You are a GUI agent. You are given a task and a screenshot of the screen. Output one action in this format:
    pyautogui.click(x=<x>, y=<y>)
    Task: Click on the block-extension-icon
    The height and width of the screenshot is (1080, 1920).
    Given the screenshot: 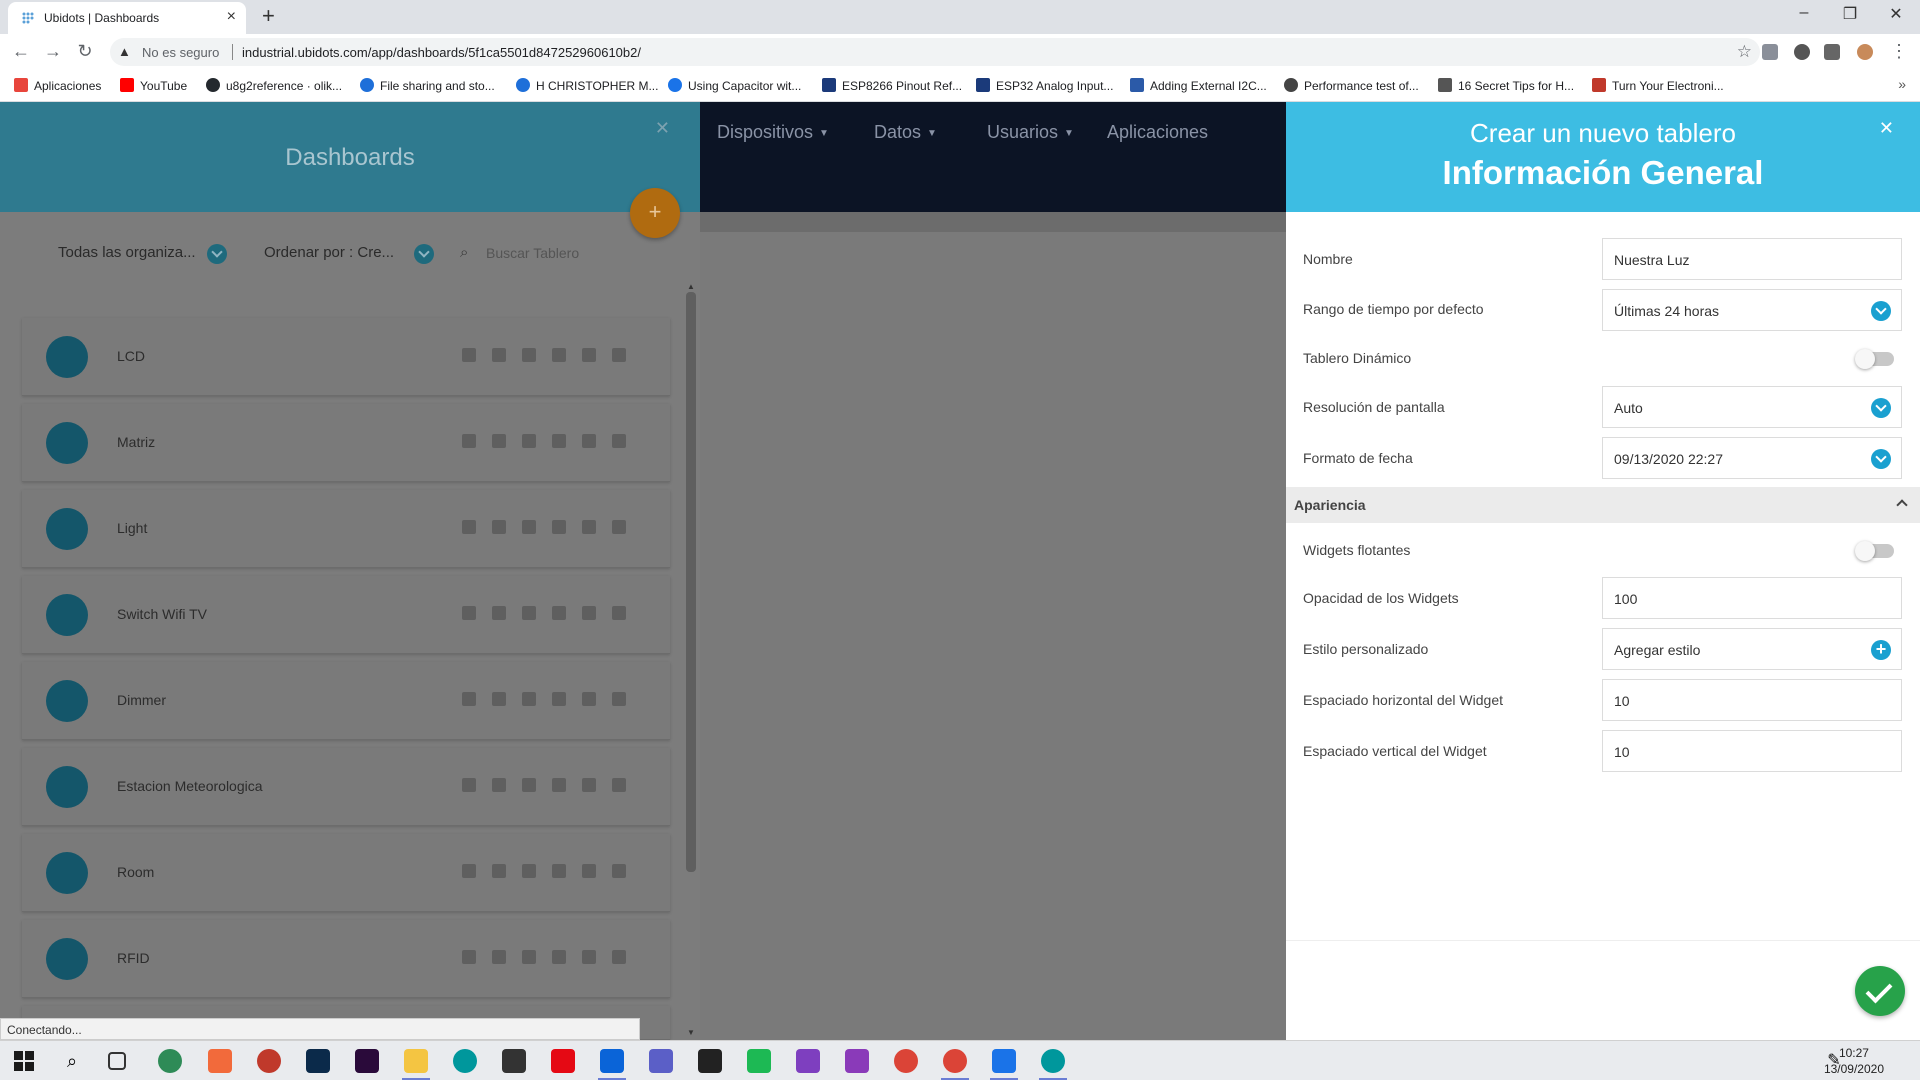 What is the action you would take?
    pyautogui.click(x=1802, y=52)
    